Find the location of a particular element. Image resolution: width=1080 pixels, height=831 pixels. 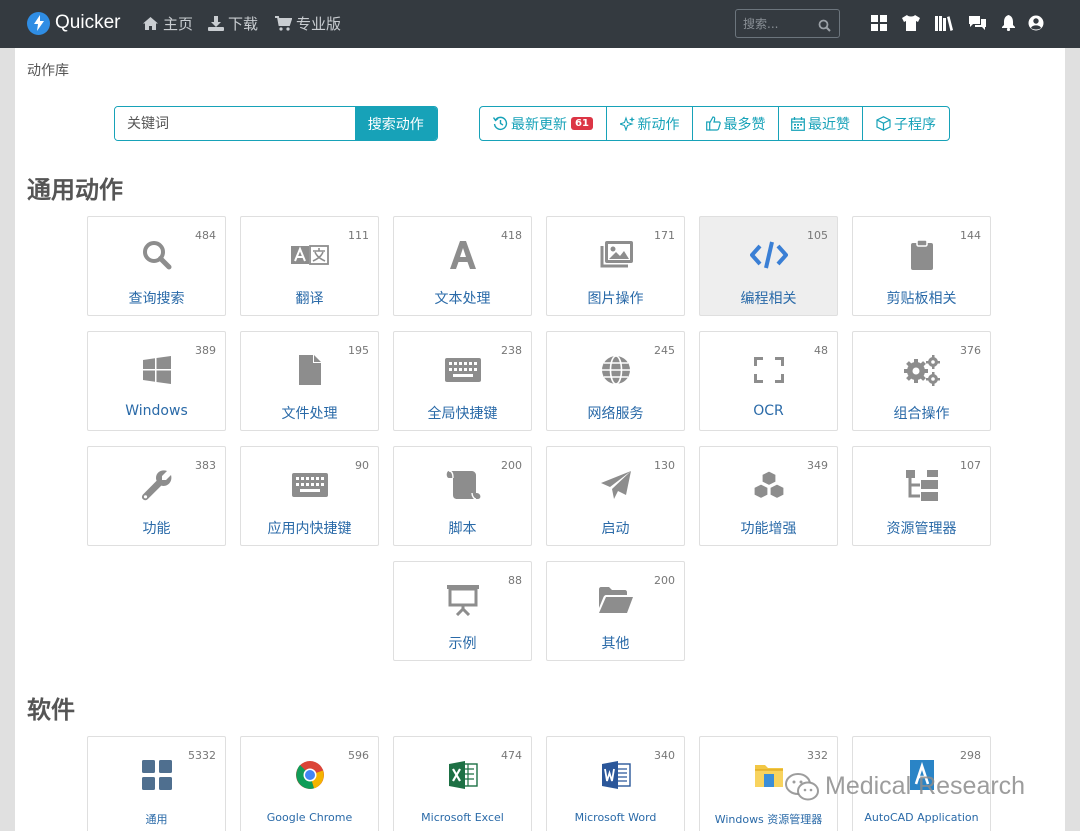

category-label: 功能 is located at coordinates (156, 529).